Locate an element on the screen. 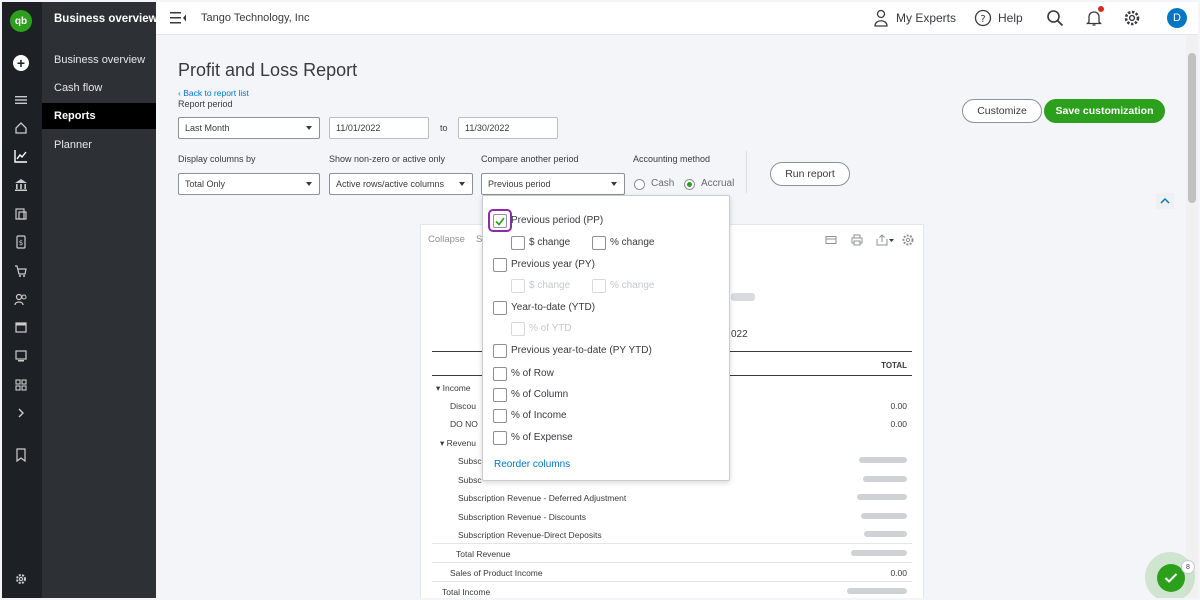 This screenshot has width=1200, height=600. show-nonzero-value: Active rows/active columns is located at coordinates (390, 184).